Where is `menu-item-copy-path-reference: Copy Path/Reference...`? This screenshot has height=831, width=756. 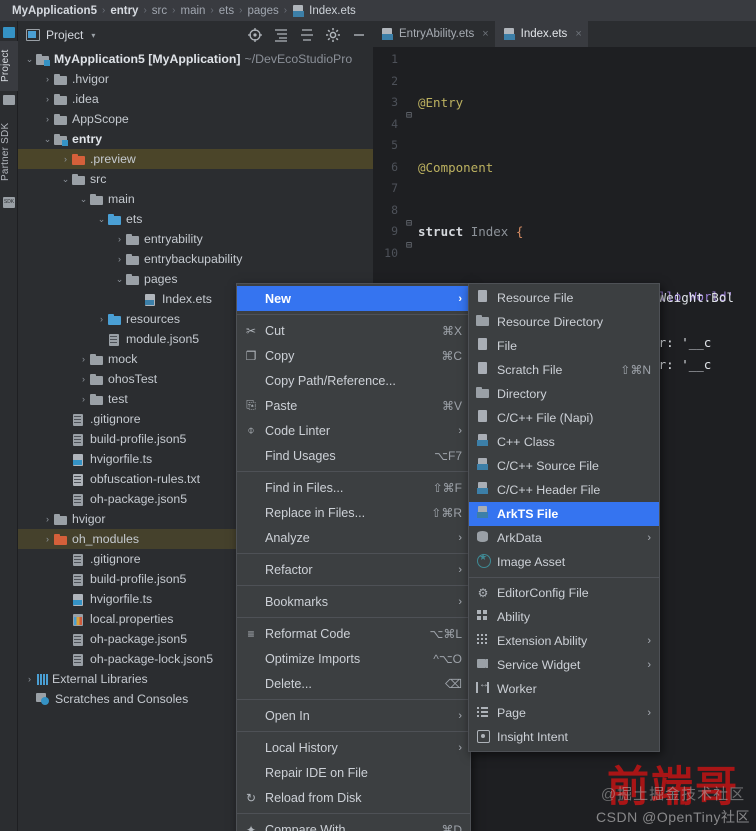
menu-item-copy-path-reference: Copy Path/Reference... is located at coordinates (353, 380).